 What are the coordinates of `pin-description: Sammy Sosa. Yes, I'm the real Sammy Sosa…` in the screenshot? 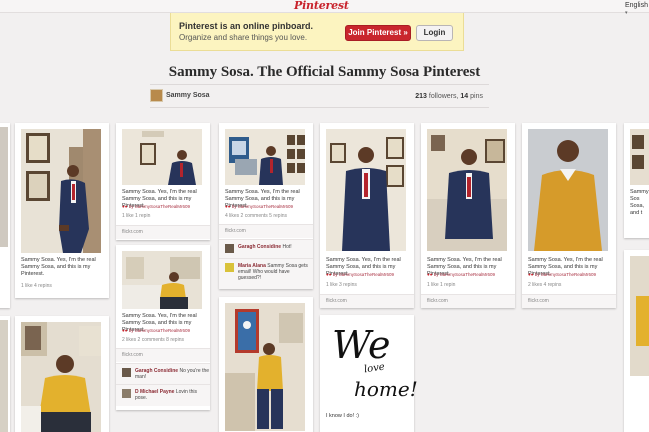 It's located at (58, 267).